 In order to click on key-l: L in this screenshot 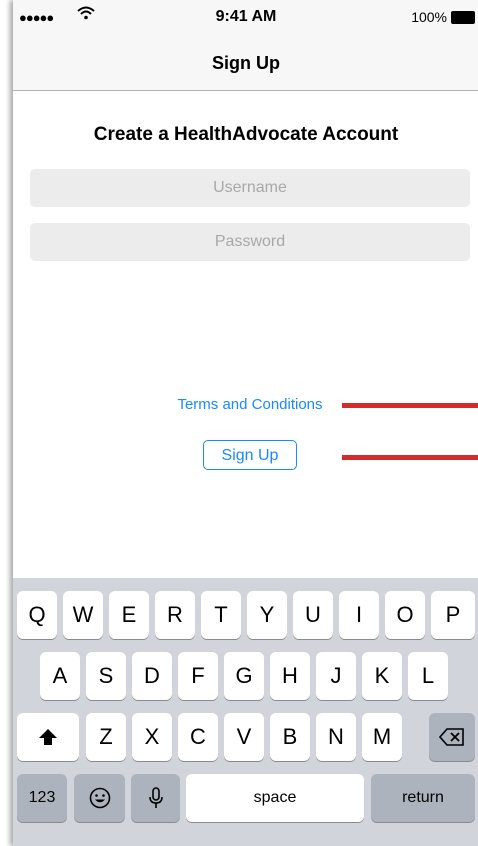, I will do `click(428, 676)`.